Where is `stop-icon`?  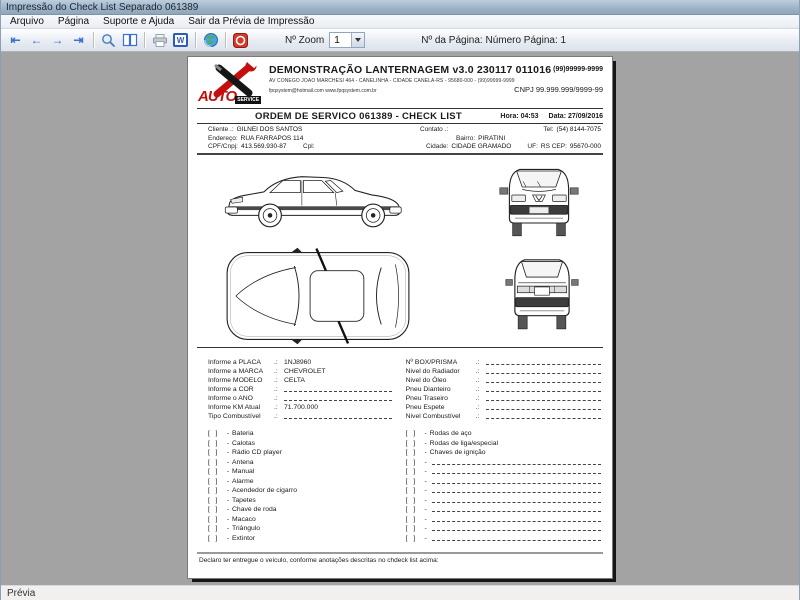 stop-icon is located at coordinates (240, 40).